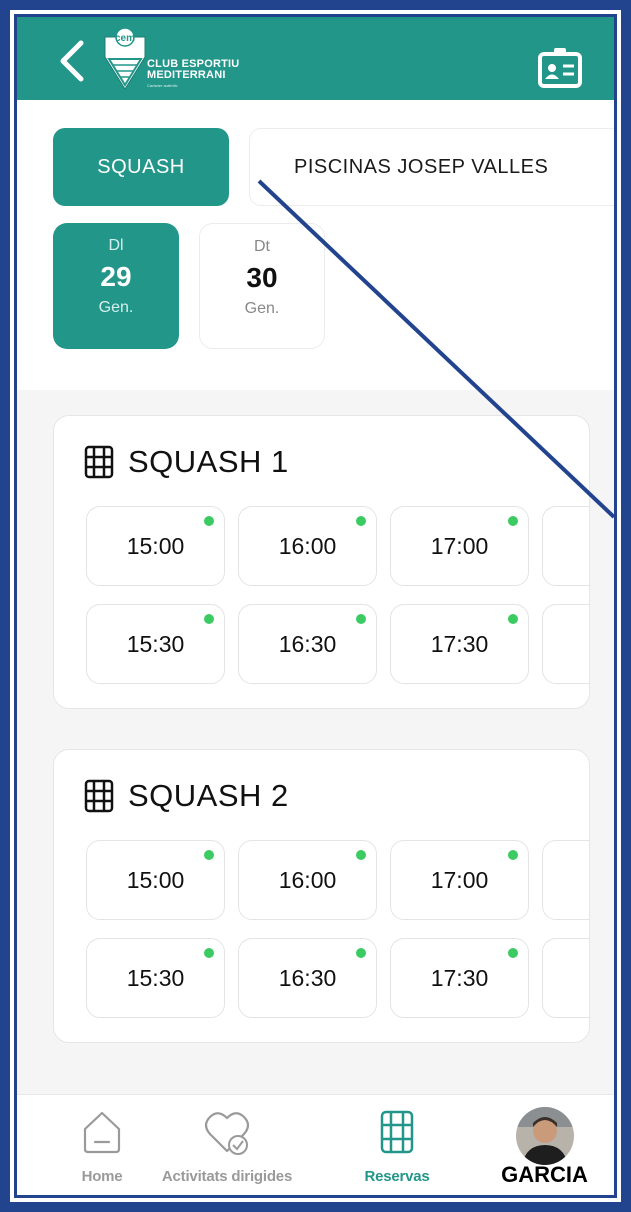 Image resolution: width=631 pixels, height=1212 pixels. What do you see at coordinates (262, 246) in the screenshot?
I see `day-weekday: Dt` at bounding box center [262, 246].